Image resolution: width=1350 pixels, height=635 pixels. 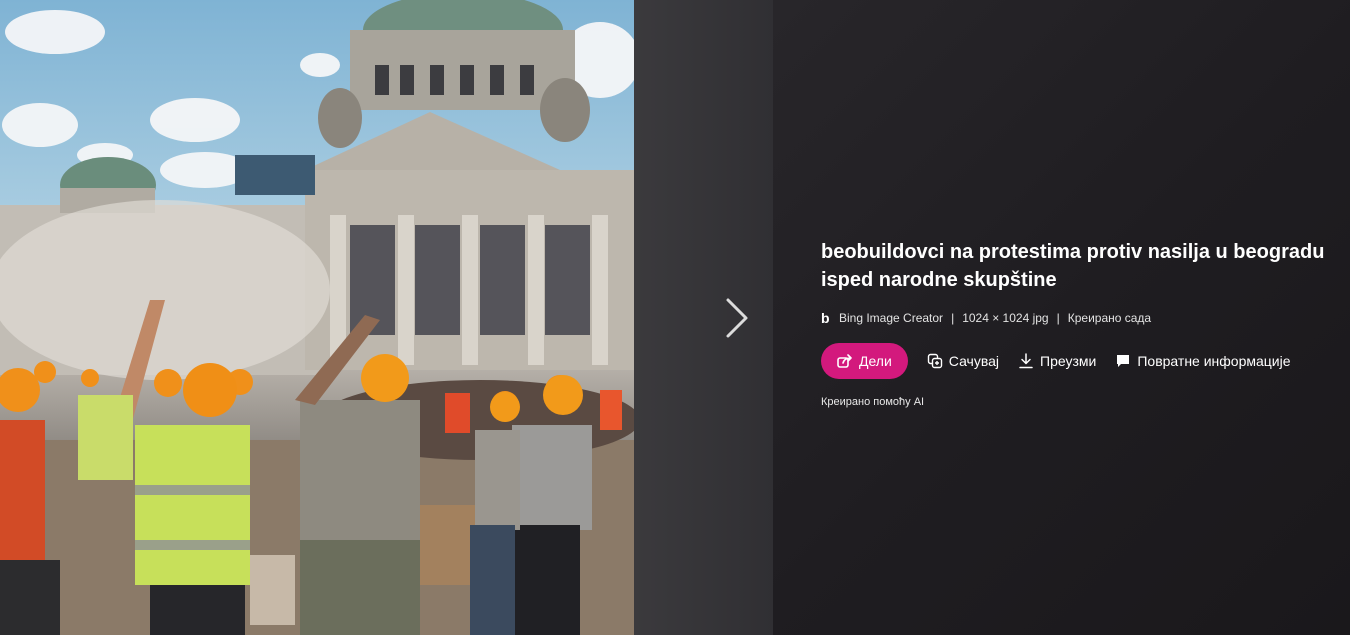 I want to click on save-collection-icon, so click(x=934, y=361).